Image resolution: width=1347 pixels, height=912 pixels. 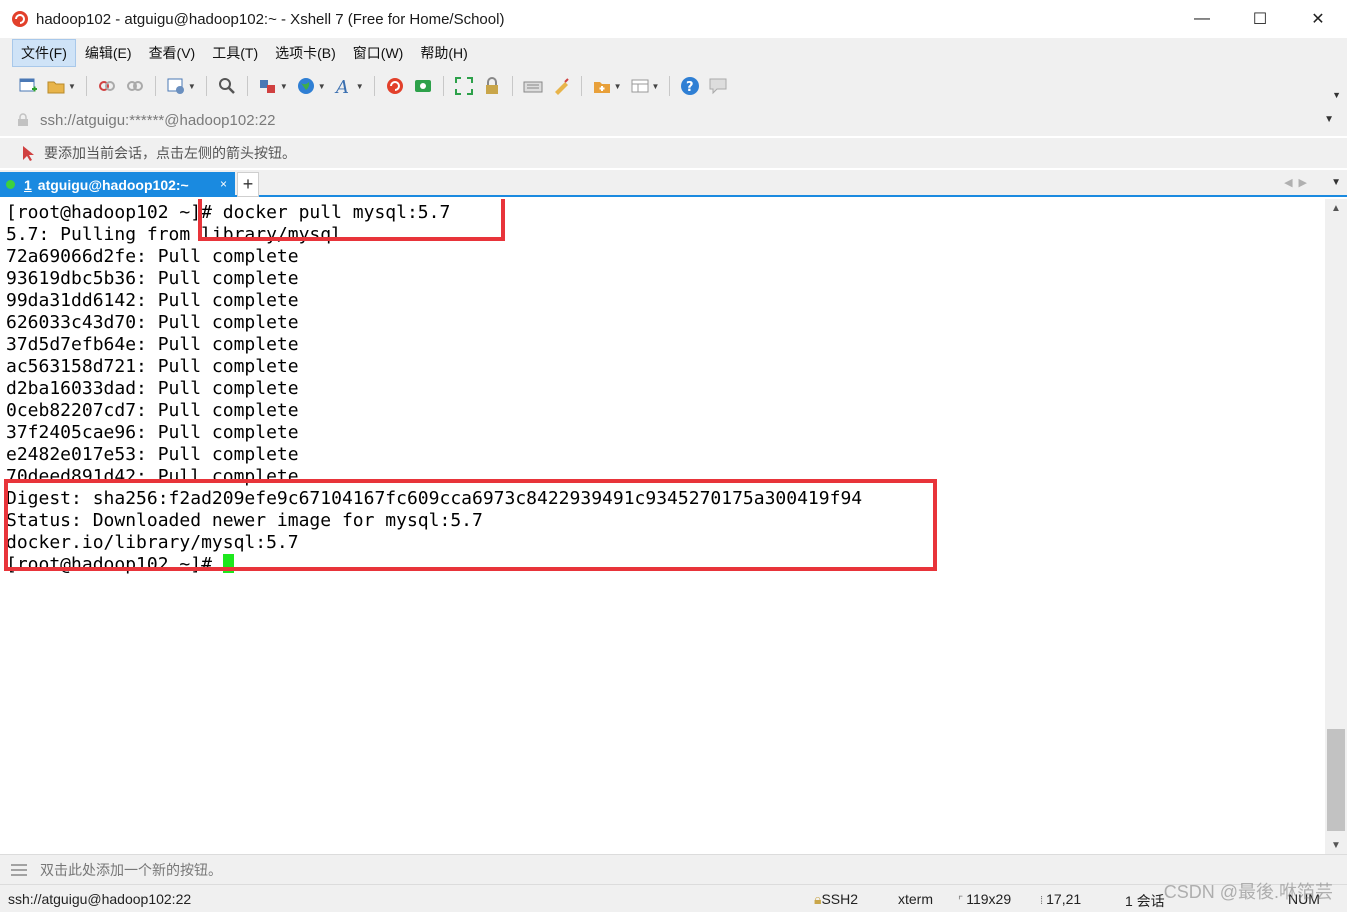 I want to click on menu-tools: 工具(T), so click(x=235, y=53).